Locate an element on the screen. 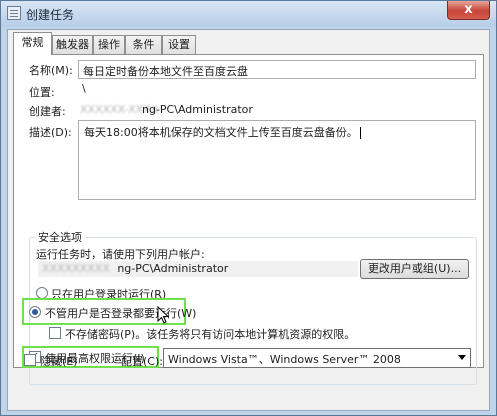  tab-conditions: 条件 is located at coordinates (143, 44).